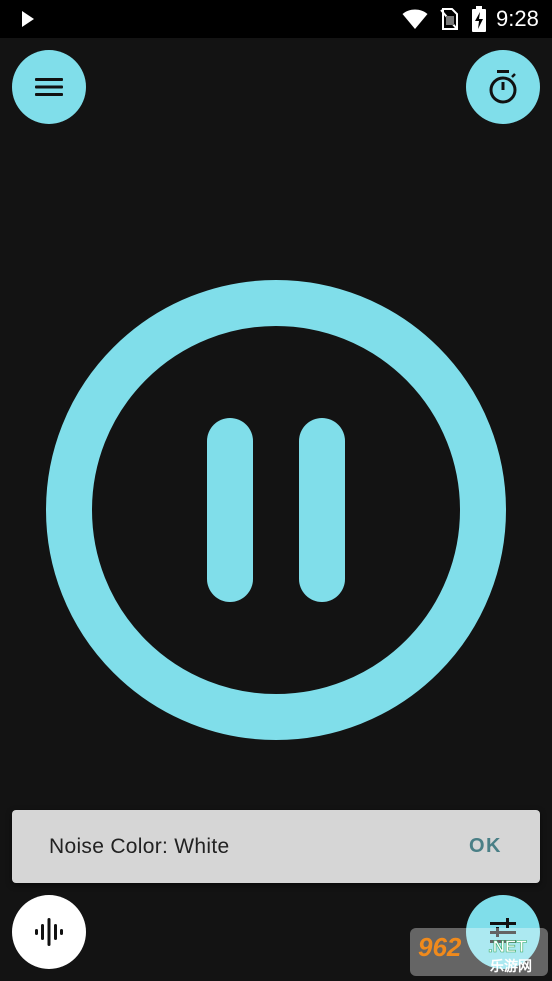 The image size is (552, 981). Describe the element at coordinates (507, 946) in the screenshot. I see `watermark-suffix: .NET` at that location.